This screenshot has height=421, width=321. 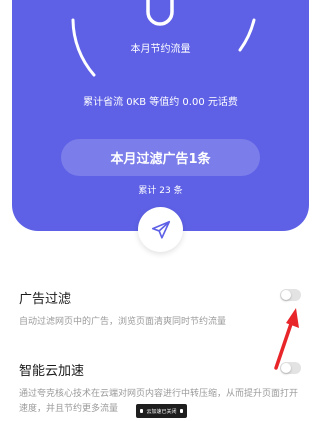 What do you see at coordinates (160, 157) in the screenshot?
I see `month-filtered-button: 本月过滤广告1条` at bounding box center [160, 157].